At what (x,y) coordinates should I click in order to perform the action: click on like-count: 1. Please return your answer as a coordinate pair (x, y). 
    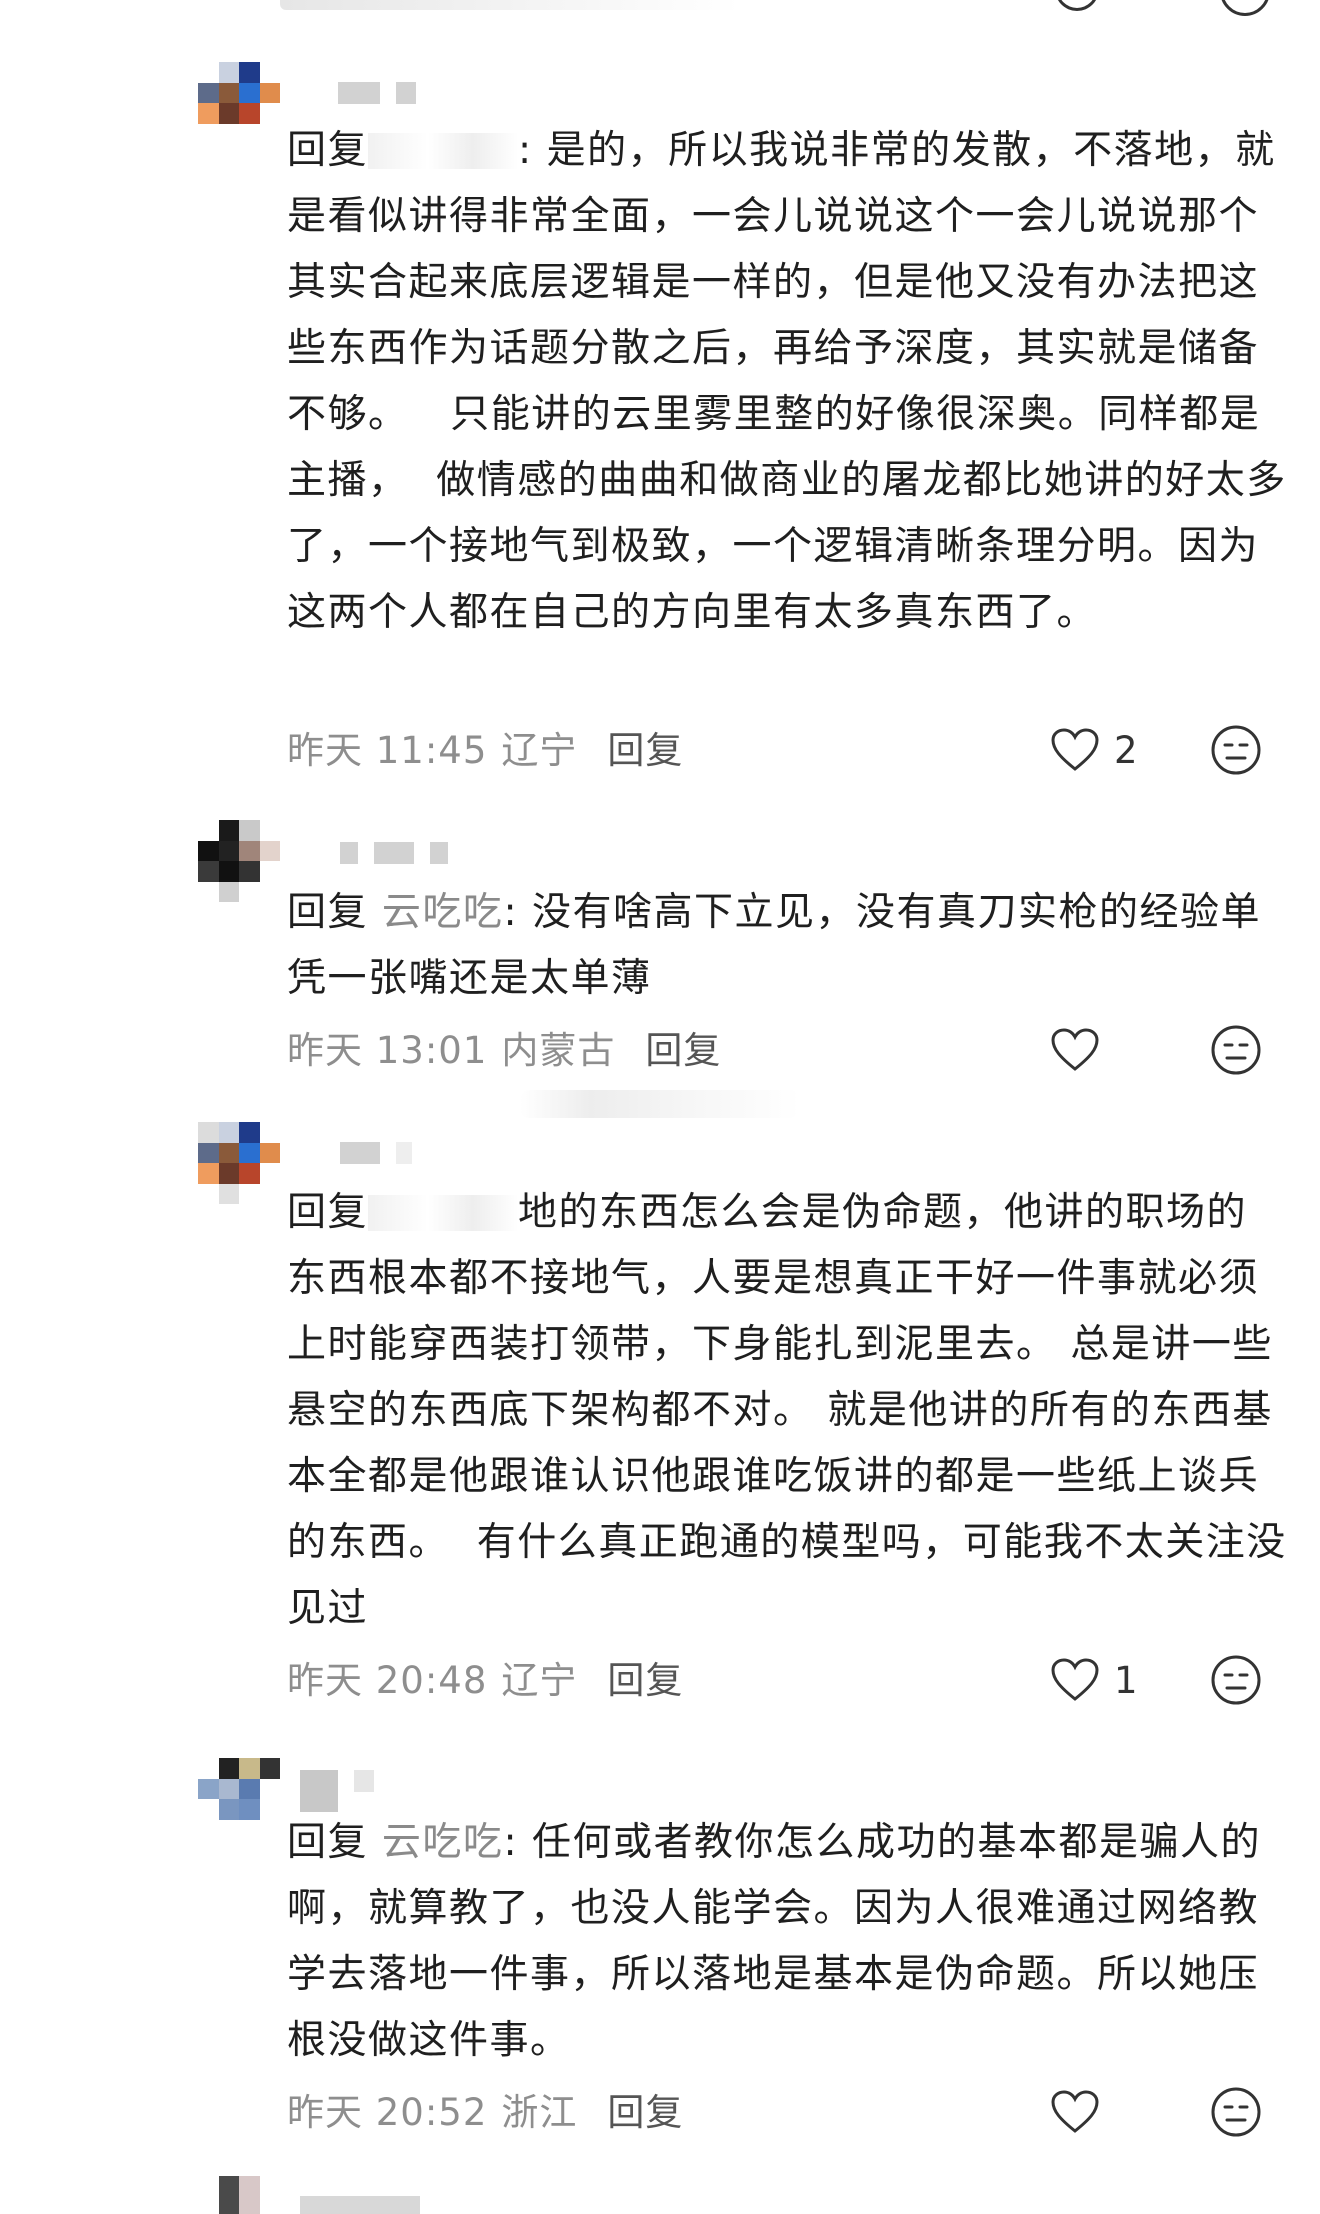
    Looking at the image, I should click on (1126, 1680).